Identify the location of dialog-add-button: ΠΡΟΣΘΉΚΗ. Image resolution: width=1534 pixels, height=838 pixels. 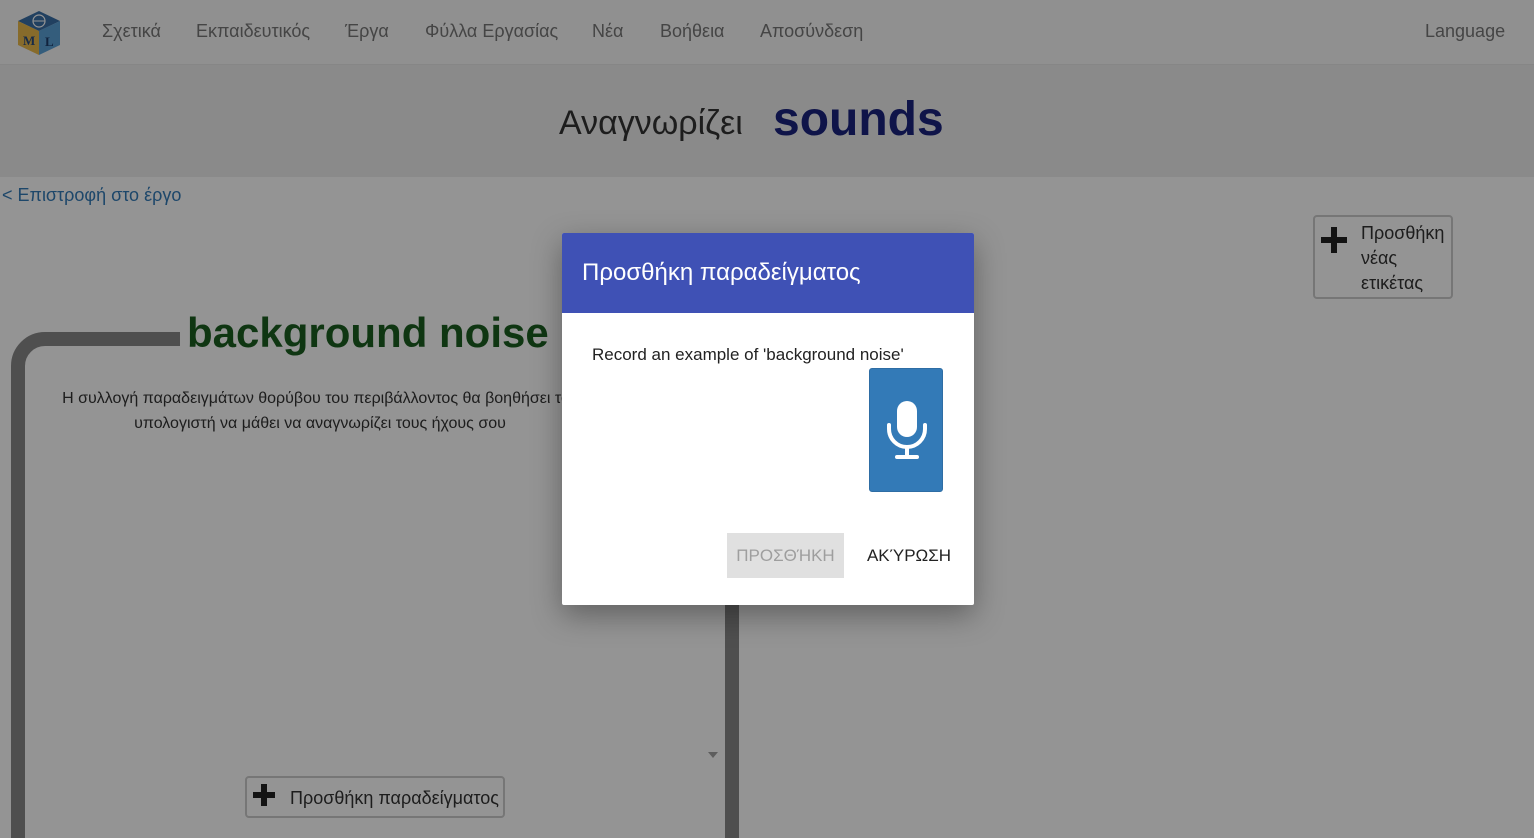
(785, 555).